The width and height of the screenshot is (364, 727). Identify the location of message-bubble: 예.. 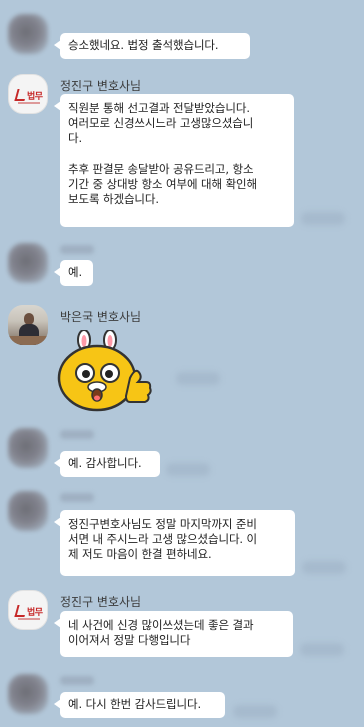
(73, 273).